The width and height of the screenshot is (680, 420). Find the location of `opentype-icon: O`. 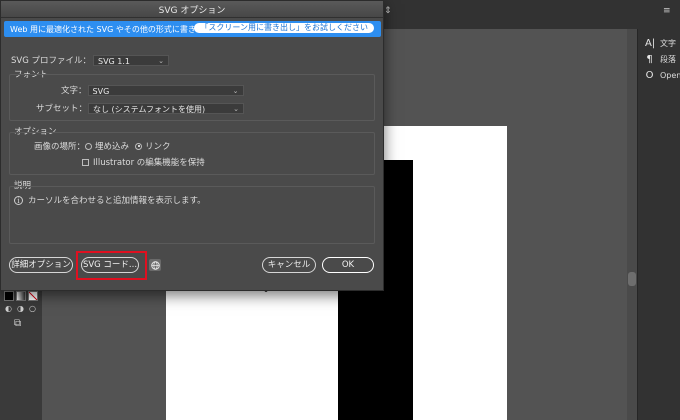

opentype-icon: O is located at coordinates (649, 75).